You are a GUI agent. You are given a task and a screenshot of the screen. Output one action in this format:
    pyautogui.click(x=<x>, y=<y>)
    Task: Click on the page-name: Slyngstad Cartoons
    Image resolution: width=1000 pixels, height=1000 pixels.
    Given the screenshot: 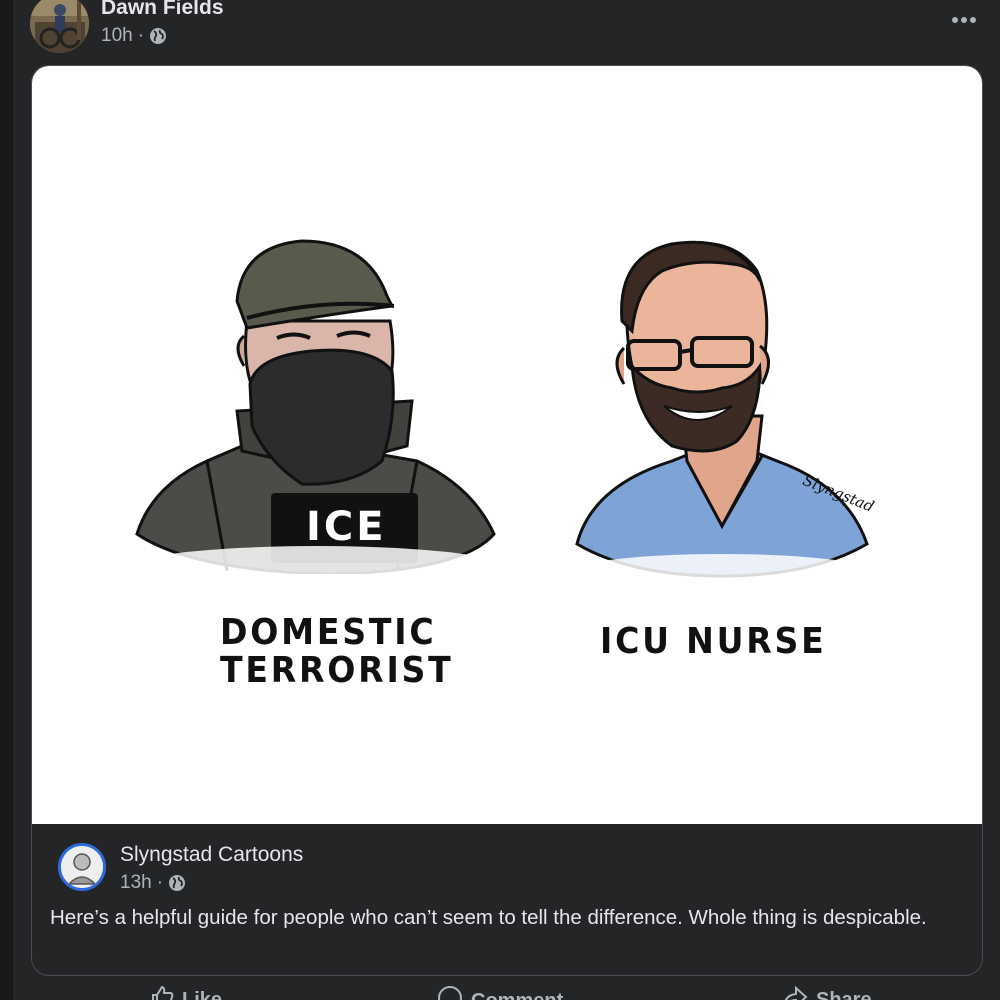 What is the action you would take?
    pyautogui.click(x=211, y=855)
    